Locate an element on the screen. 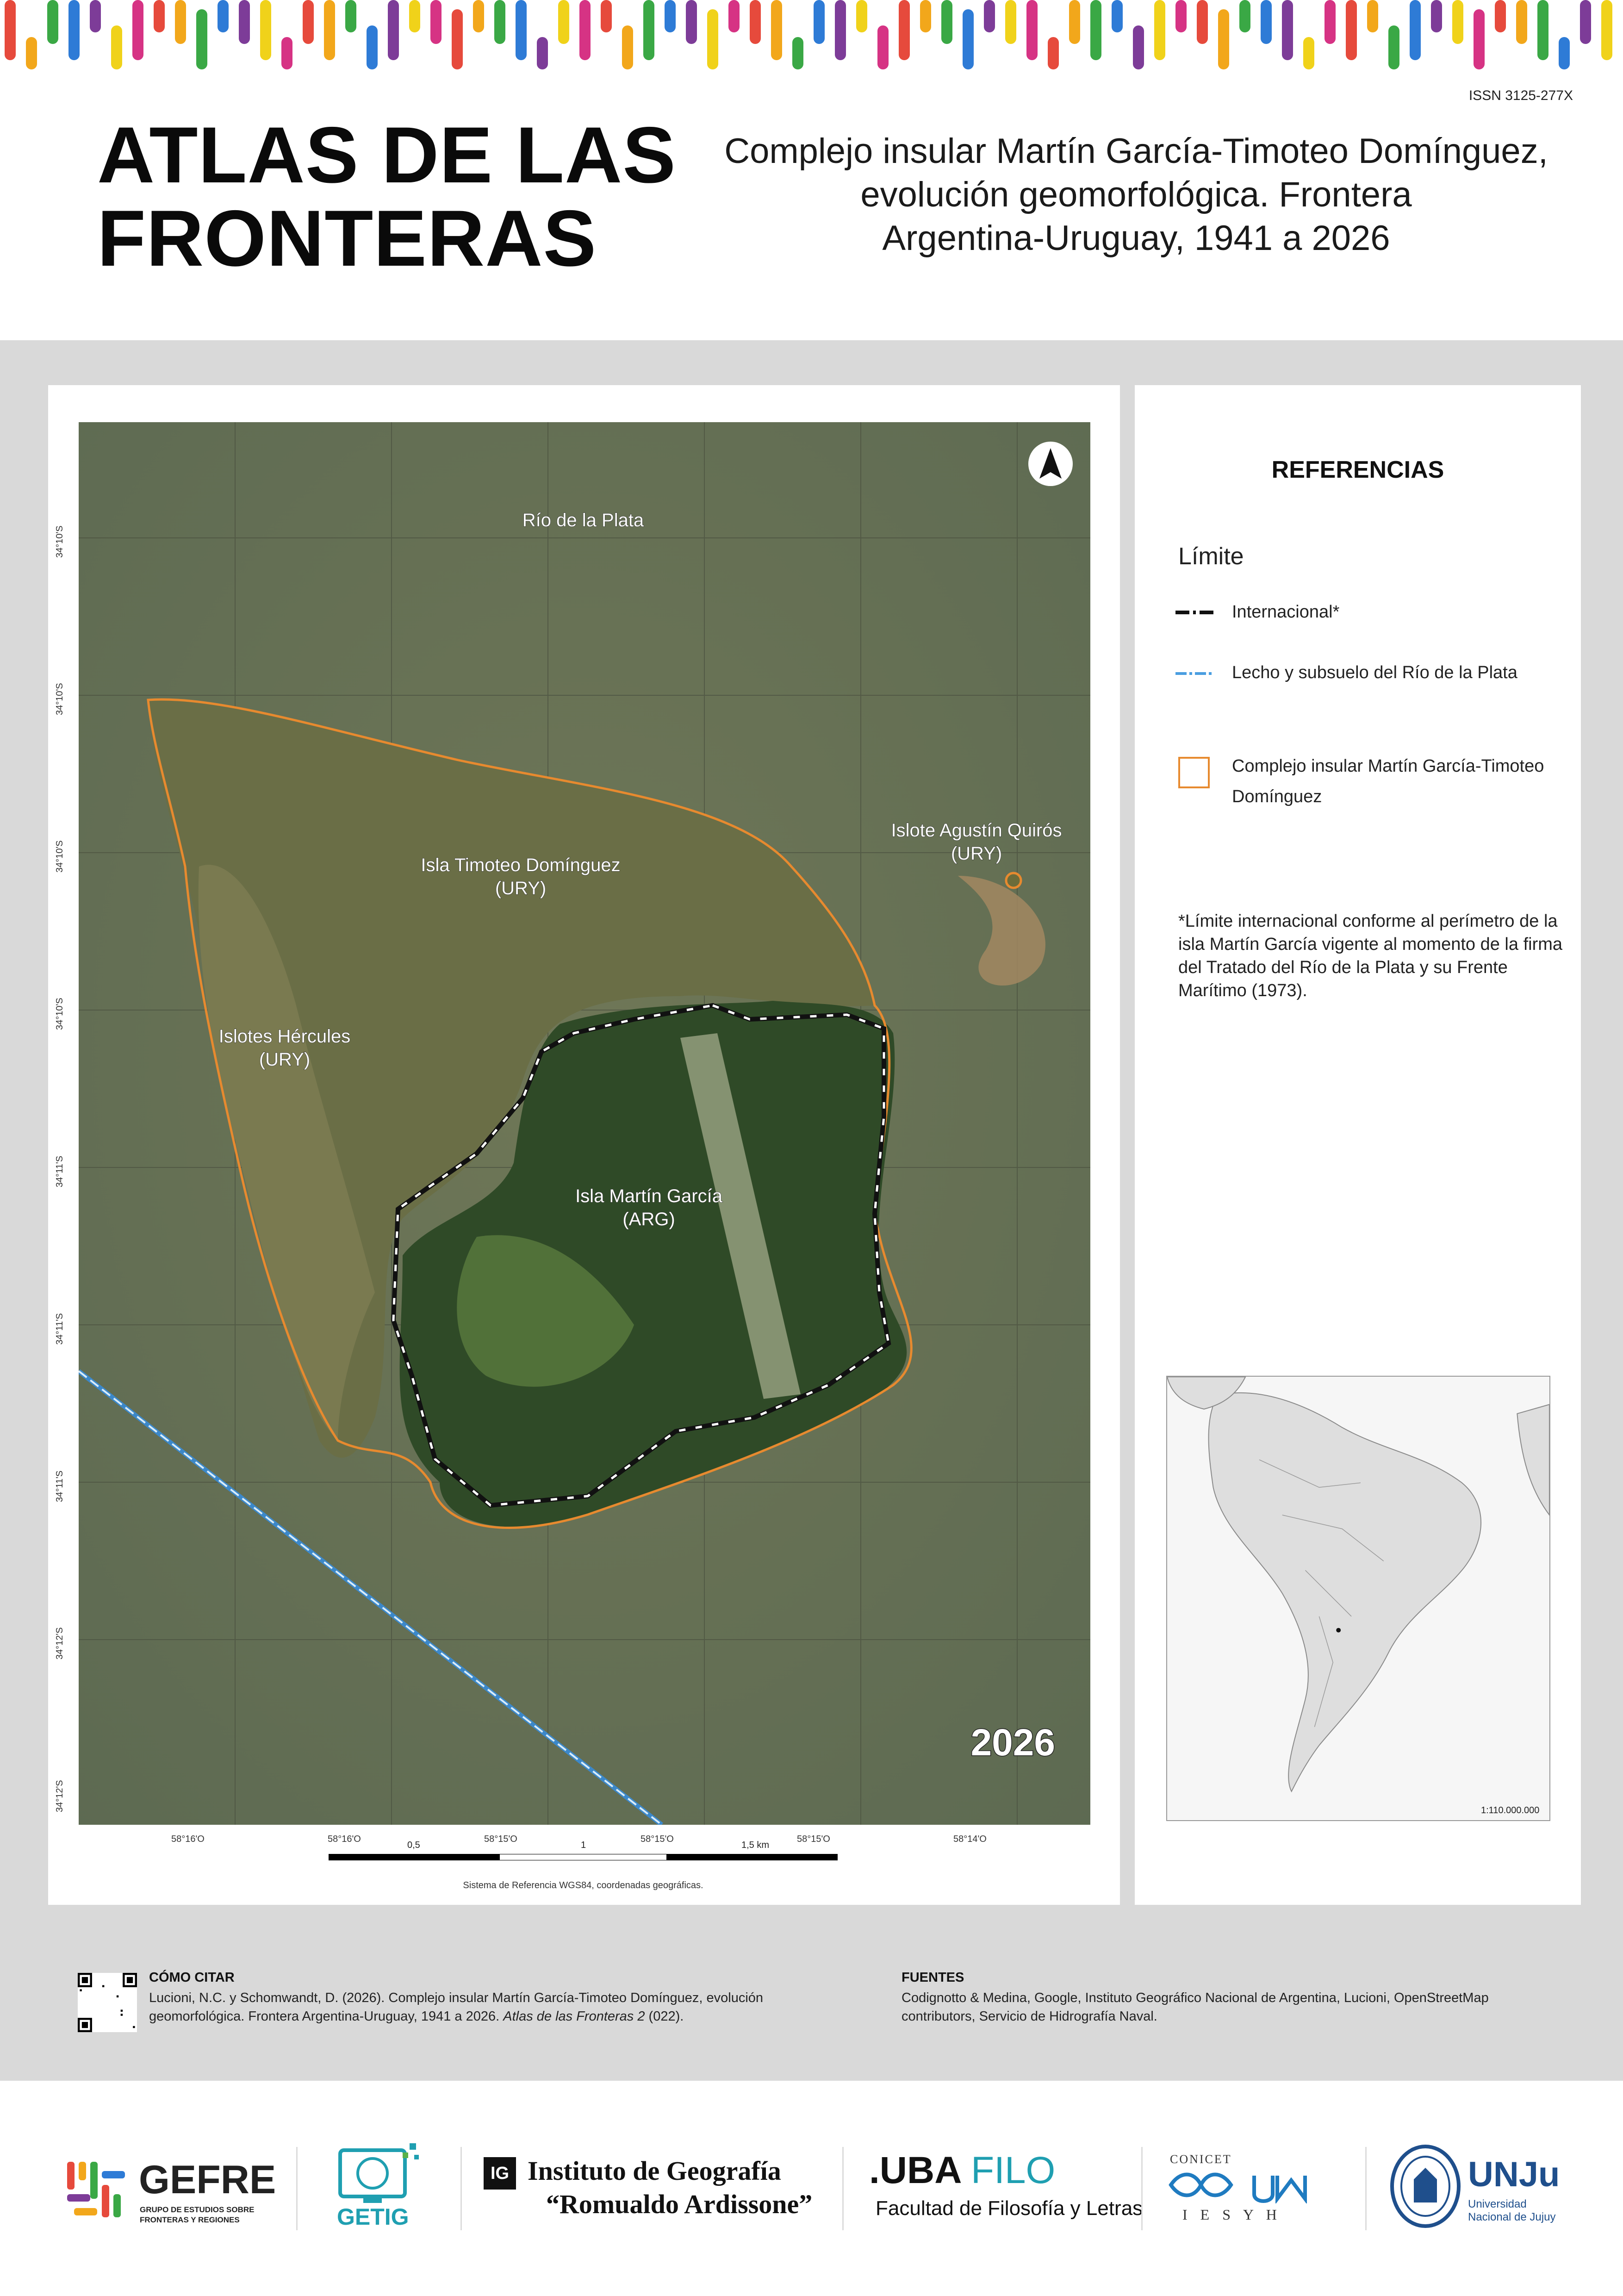 This screenshot has height=2296, width=1623. legend-section-title: Límite is located at coordinates (1211, 556).